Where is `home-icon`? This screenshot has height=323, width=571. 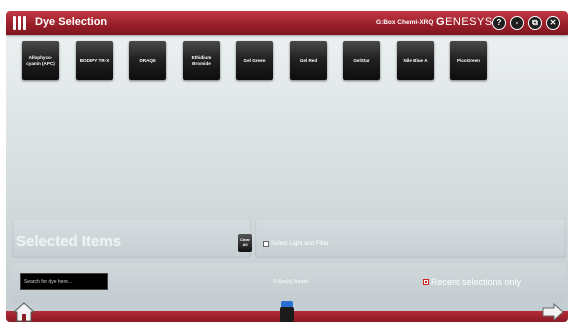 home-icon is located at coordinates (24, 312).